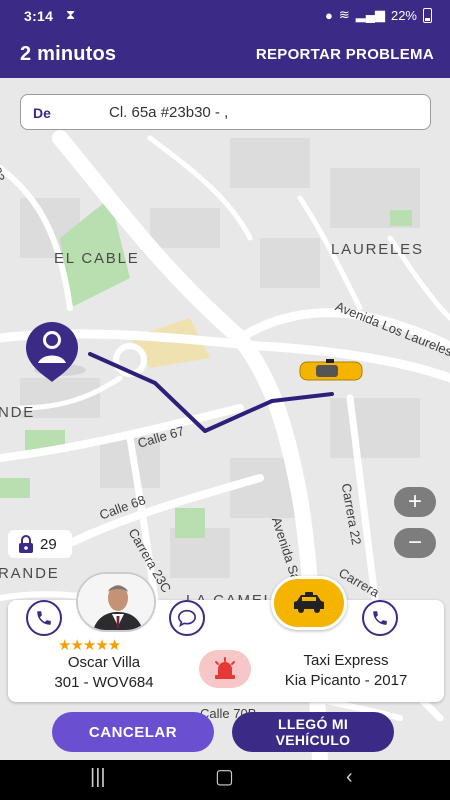  What do you see at coordinates (346, 680) in the screenshot?
I see `vehicle-model: Kia Picanto - 2017` at bounding box center [346, 680].